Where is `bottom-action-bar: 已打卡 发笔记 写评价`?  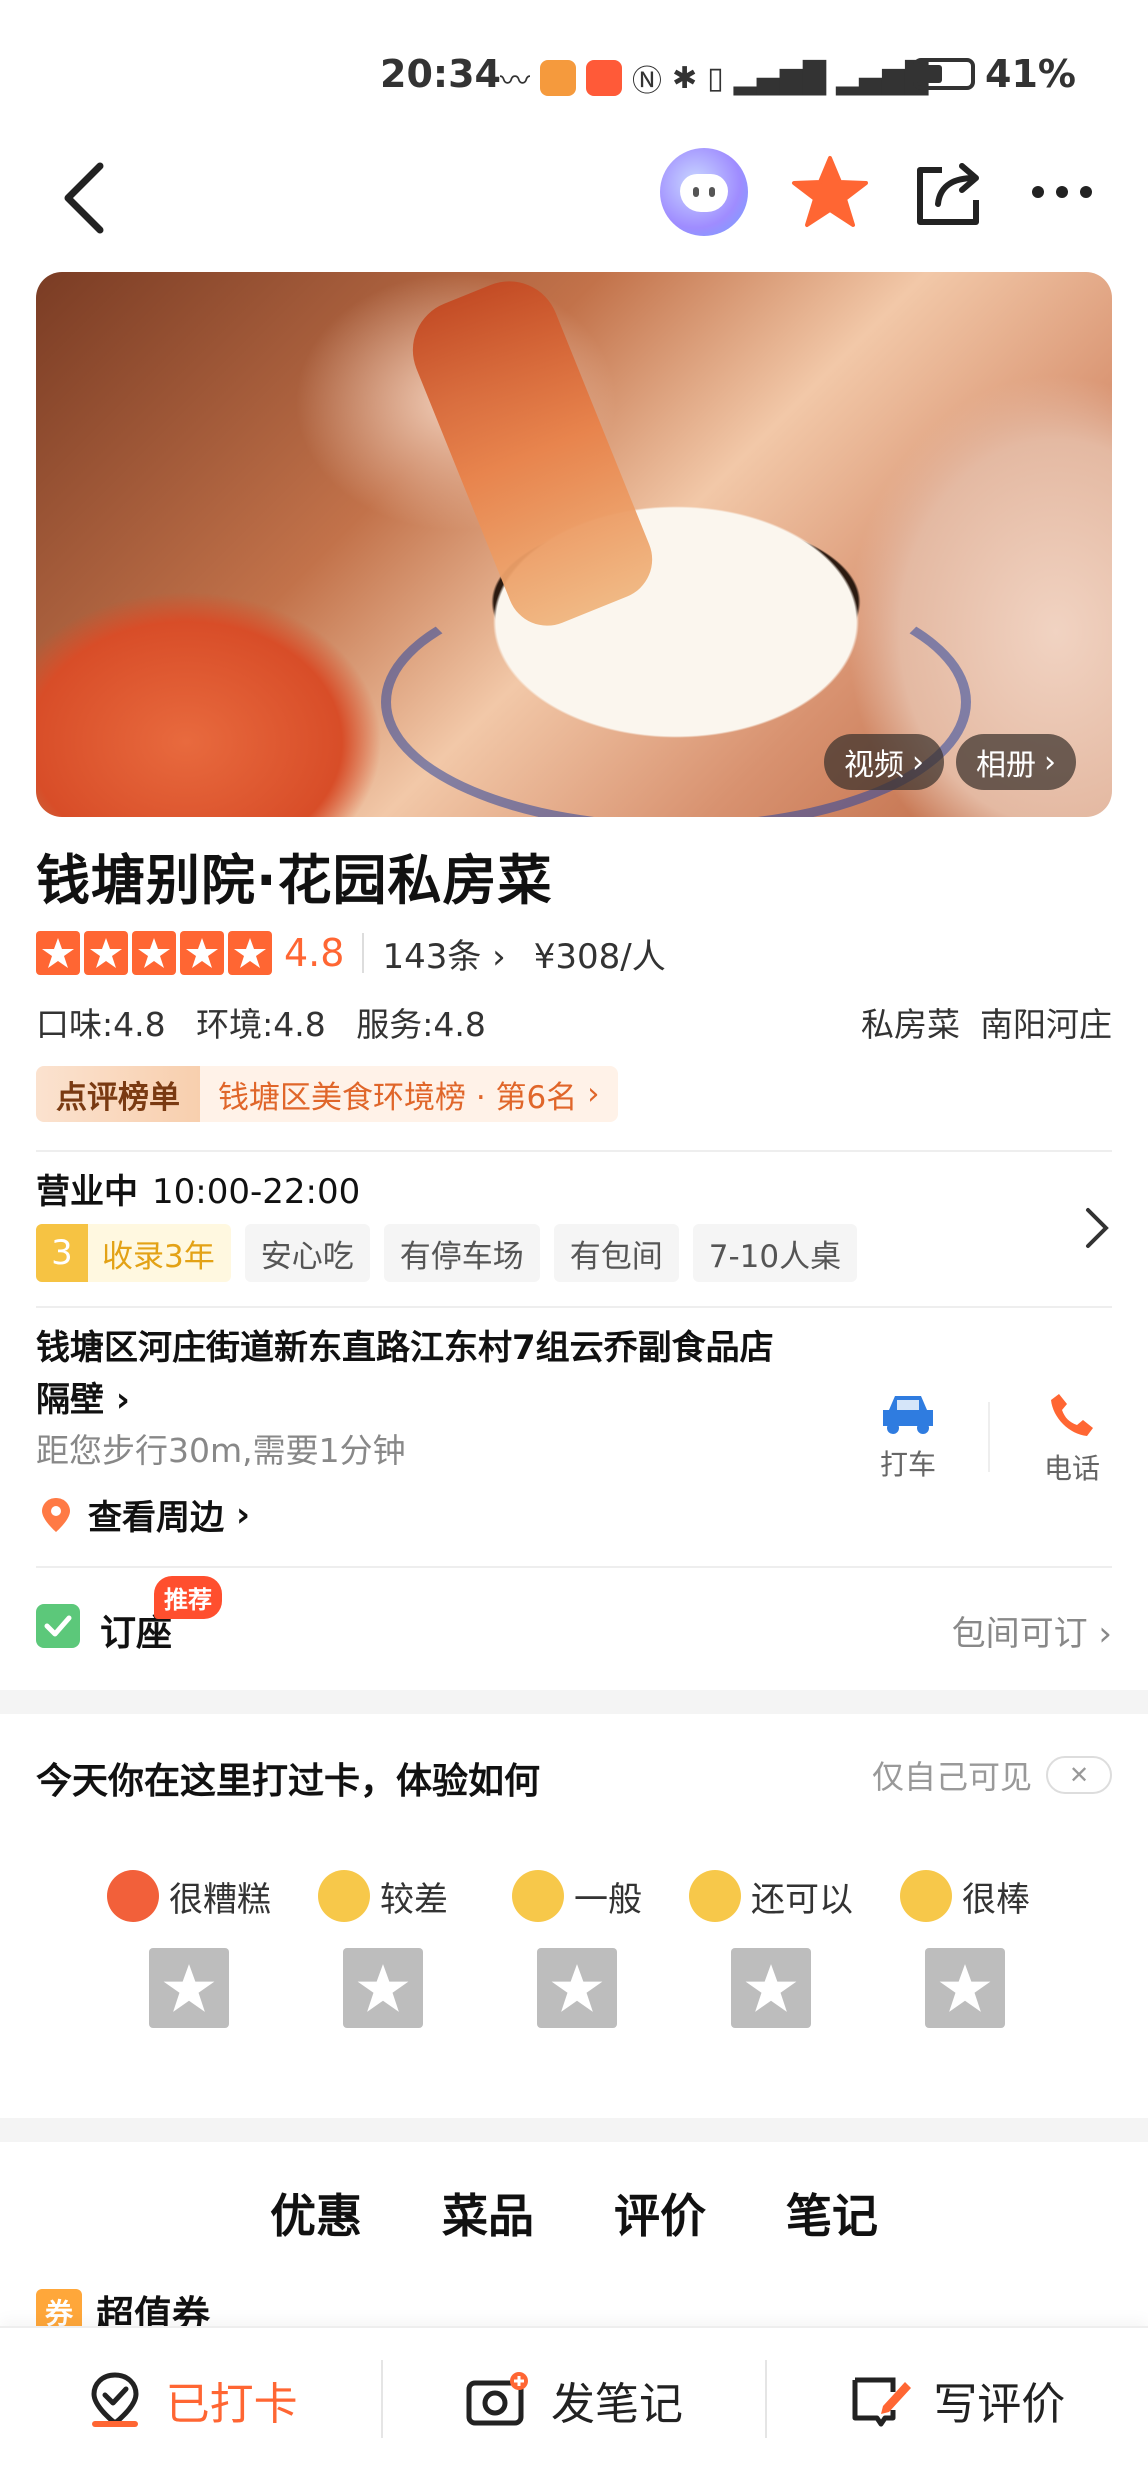
bottom-action-bar: 已打卡 发笔记 写评价 is located at coordinates (574, 2409).